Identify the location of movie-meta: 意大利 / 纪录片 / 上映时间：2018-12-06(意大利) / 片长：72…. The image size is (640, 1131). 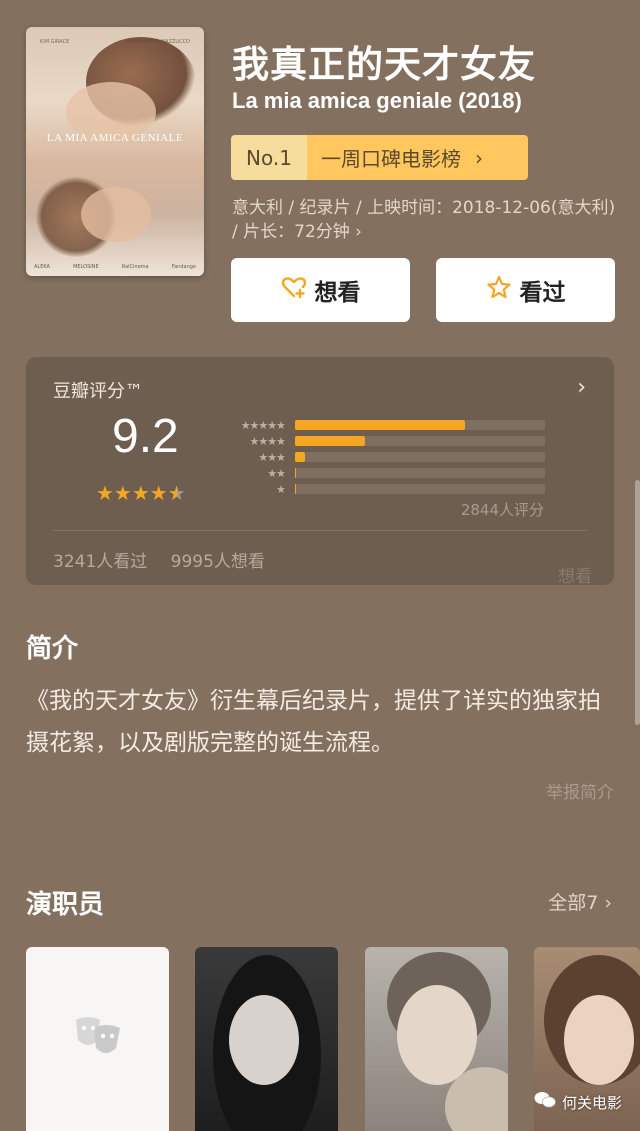
(427, 220).